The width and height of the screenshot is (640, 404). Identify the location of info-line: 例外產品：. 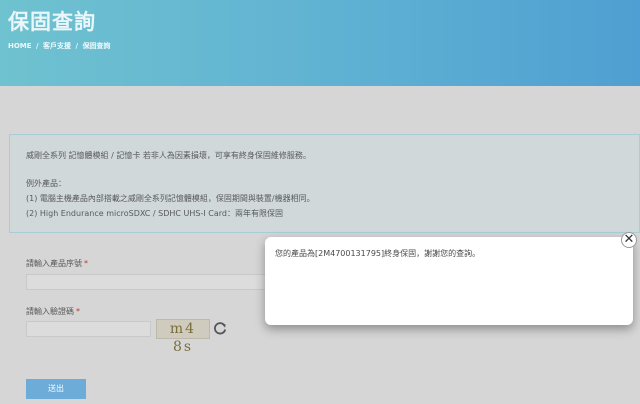
(46, 183).